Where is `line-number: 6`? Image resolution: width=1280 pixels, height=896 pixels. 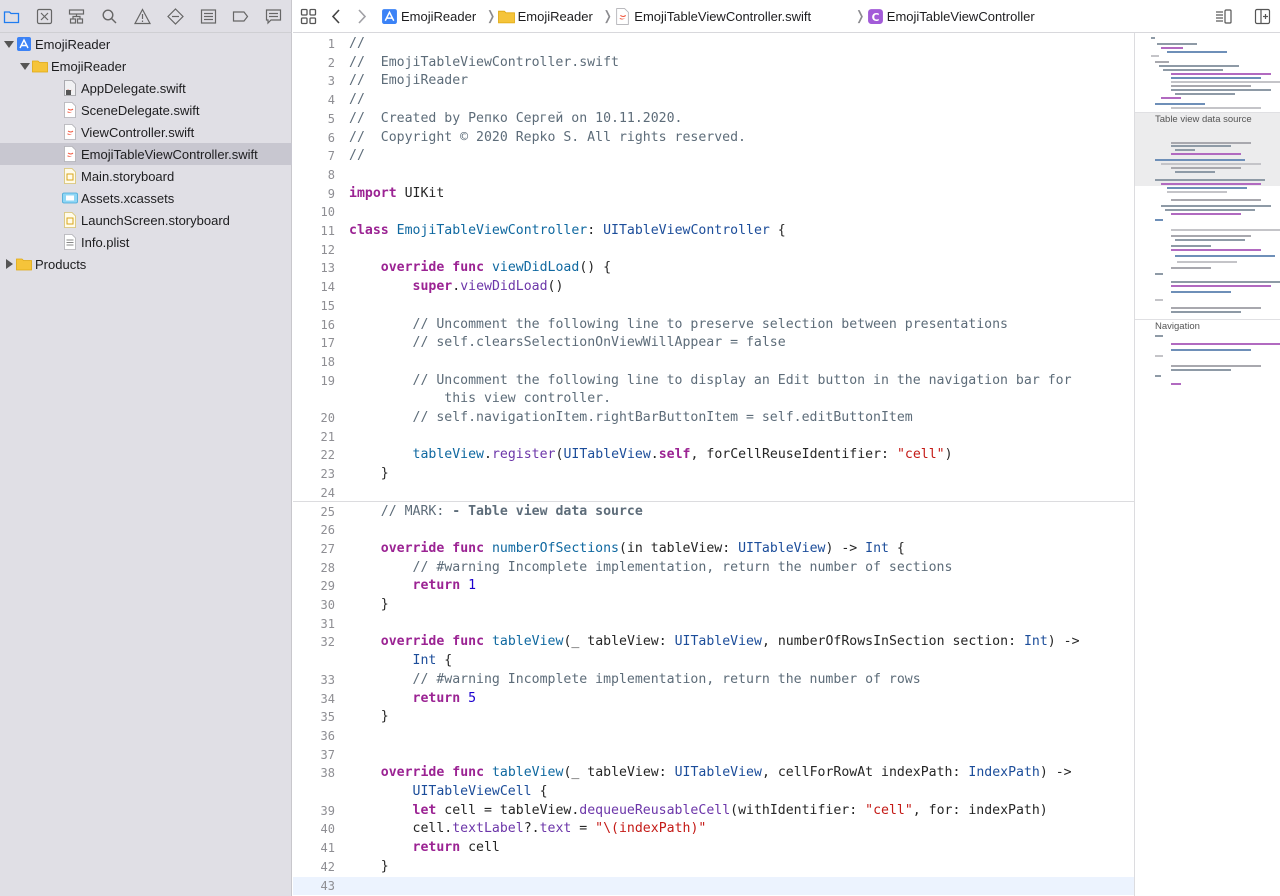 line-number: 6 is located at coordinates (331, 137).